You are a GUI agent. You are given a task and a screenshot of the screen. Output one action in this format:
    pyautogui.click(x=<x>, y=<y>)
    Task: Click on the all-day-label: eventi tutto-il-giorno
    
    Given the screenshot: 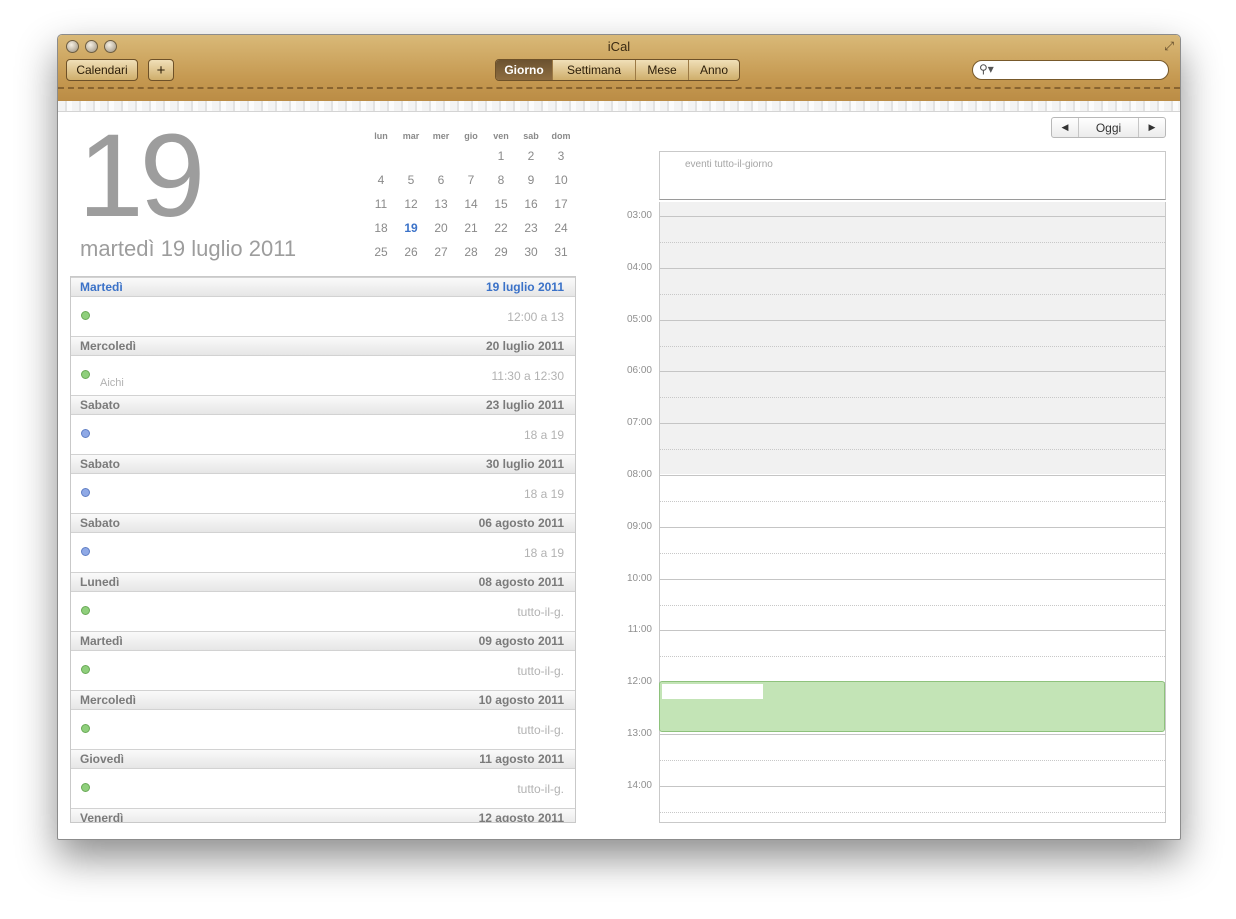 What is the action you would take?
    pyautogui.click(x=729, y=164)
    